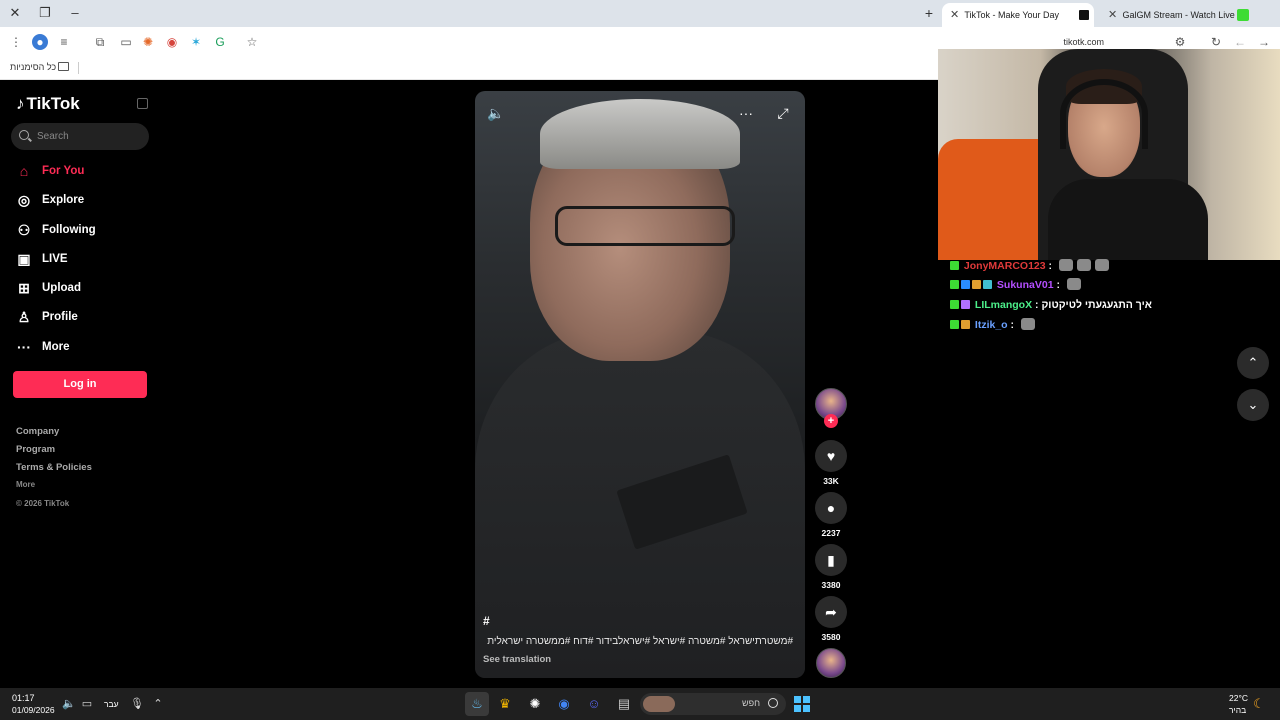  Describe the element at coordinates (24, 347) in the screenshot. I see `more-icon: ···` at that location.